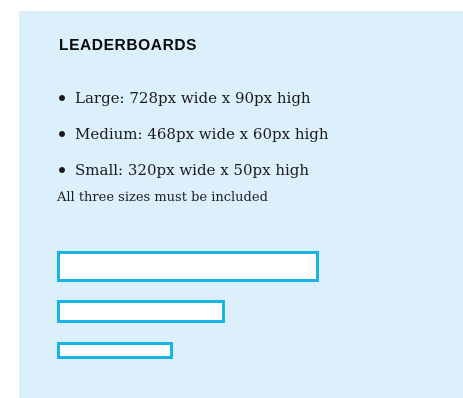 The height and width of the screenshot is (398, 463). Describe the element at coordinates (115, 350) in the screenshot. I see `banner-preview-small` at that location.